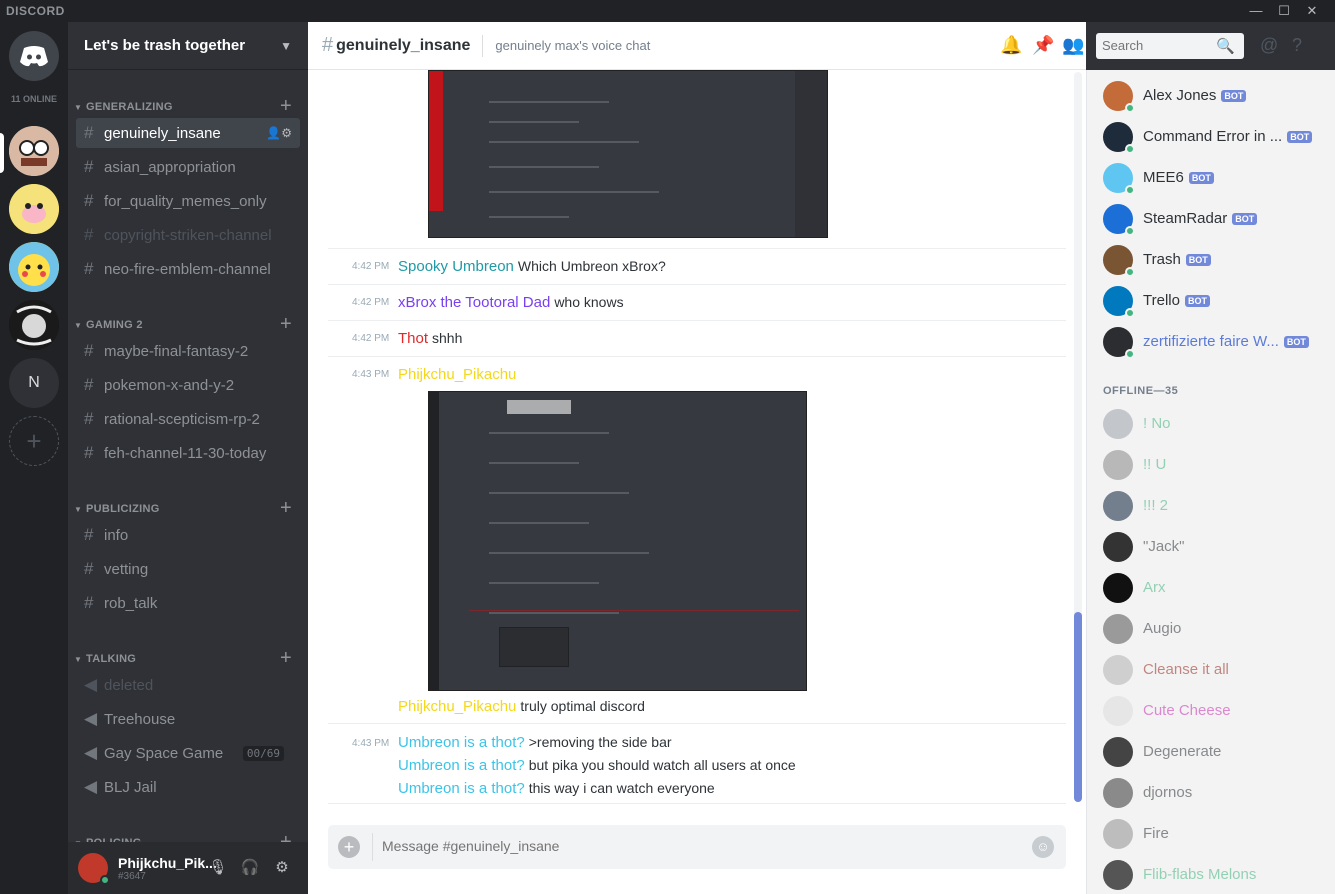 This screenshot has width=1335, height=894. Describe the element at coordinates (1211, 300) in the screenshot. I see `member-item: Trello BOT` at that location.